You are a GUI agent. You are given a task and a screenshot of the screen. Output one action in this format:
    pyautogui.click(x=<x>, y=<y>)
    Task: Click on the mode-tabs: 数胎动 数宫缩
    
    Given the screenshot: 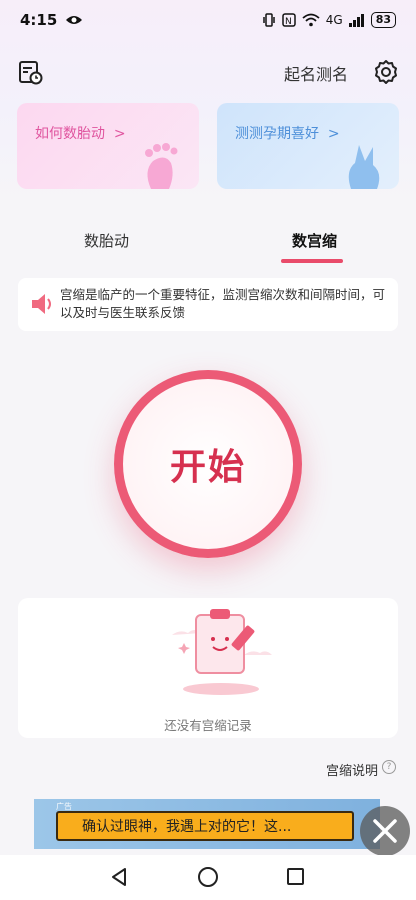 What is the action you would take?
    pyautogui.click(x=208, y=245)
    